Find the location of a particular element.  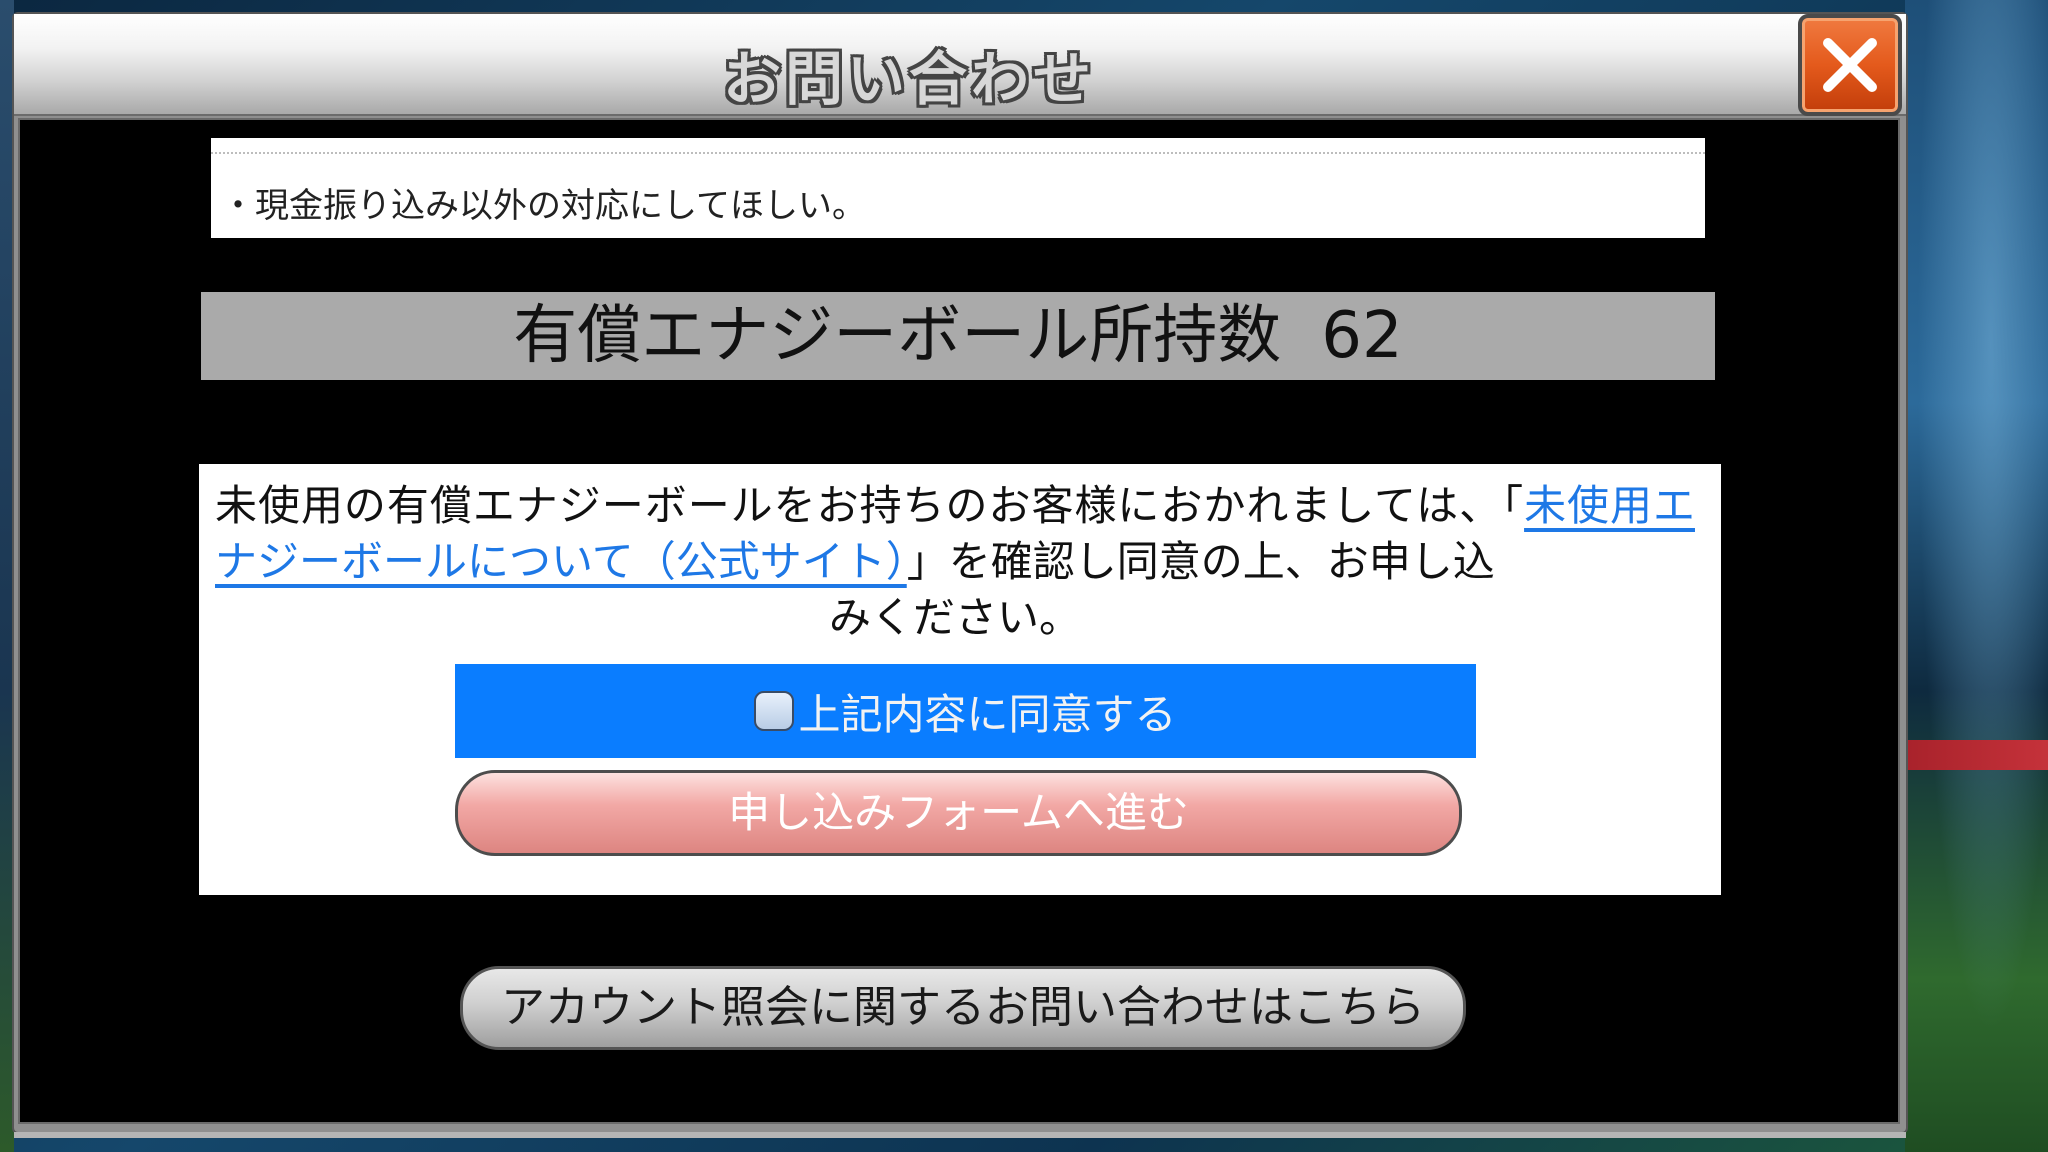

dialog-title: お問い合わせ is located at coordinates (908, 79).